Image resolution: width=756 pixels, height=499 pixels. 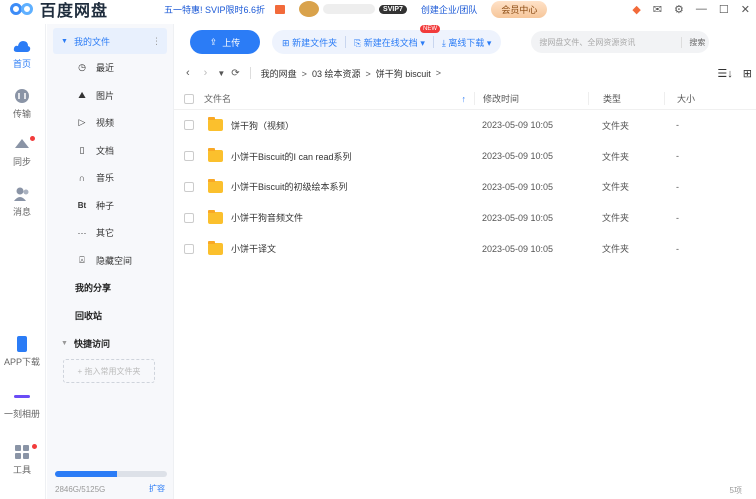 I want to click on search-input: 搜网盘文件、全网资源资讯 搜索, so click(x=620, y=42).